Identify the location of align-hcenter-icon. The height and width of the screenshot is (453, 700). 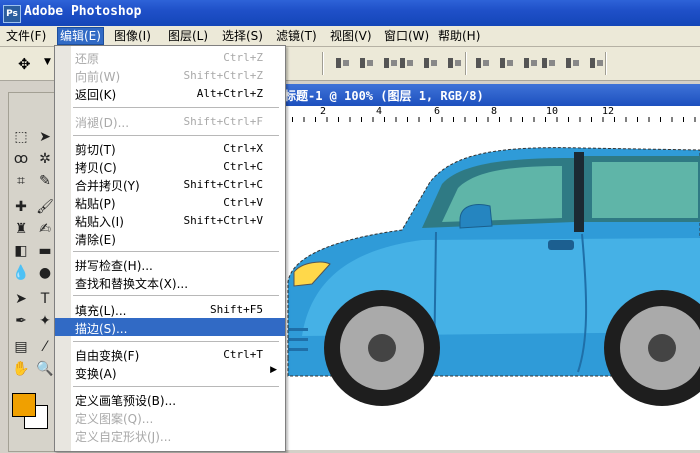
(431, 63).